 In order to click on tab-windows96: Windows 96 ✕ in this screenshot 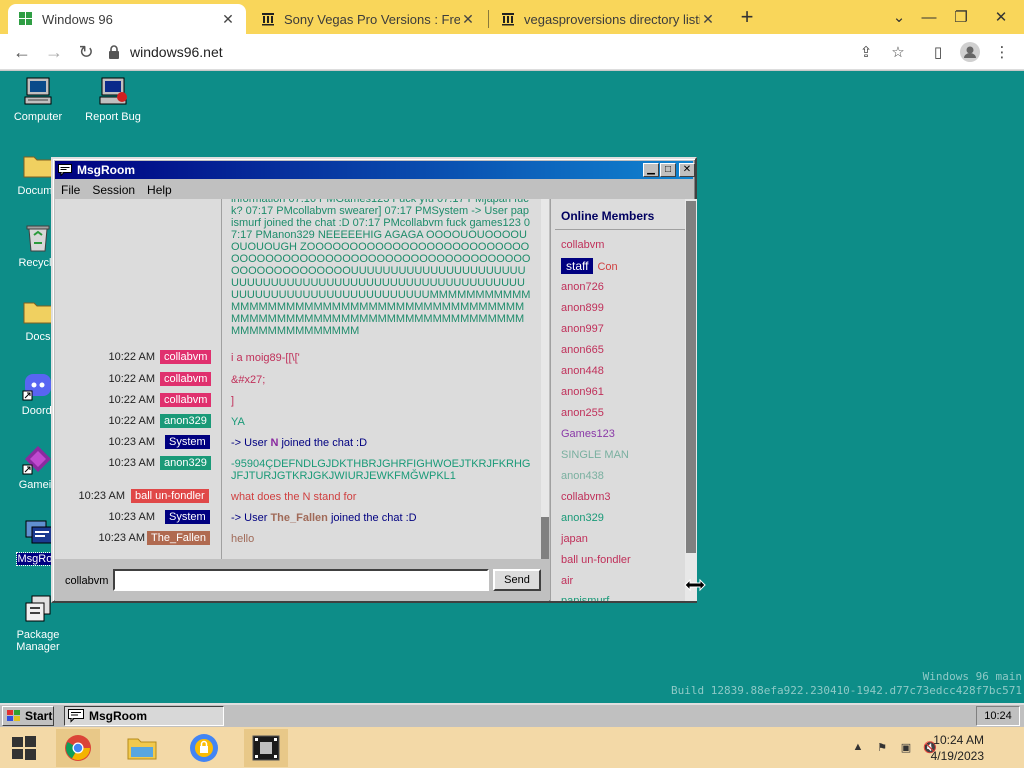, I will do `click(127, 19)`.